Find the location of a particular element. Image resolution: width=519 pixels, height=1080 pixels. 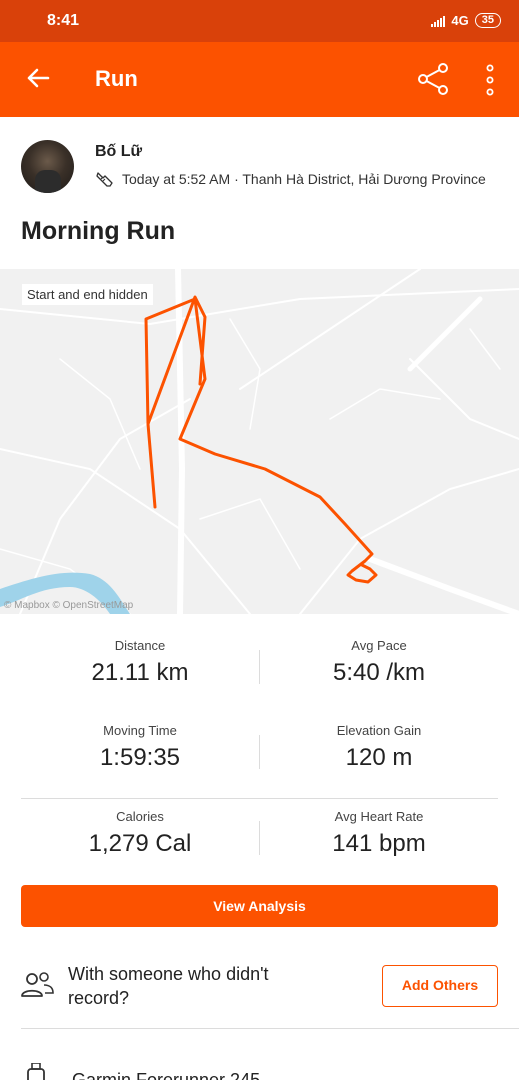

stat-label: Avg Pace is located at coordinates (379, 645).